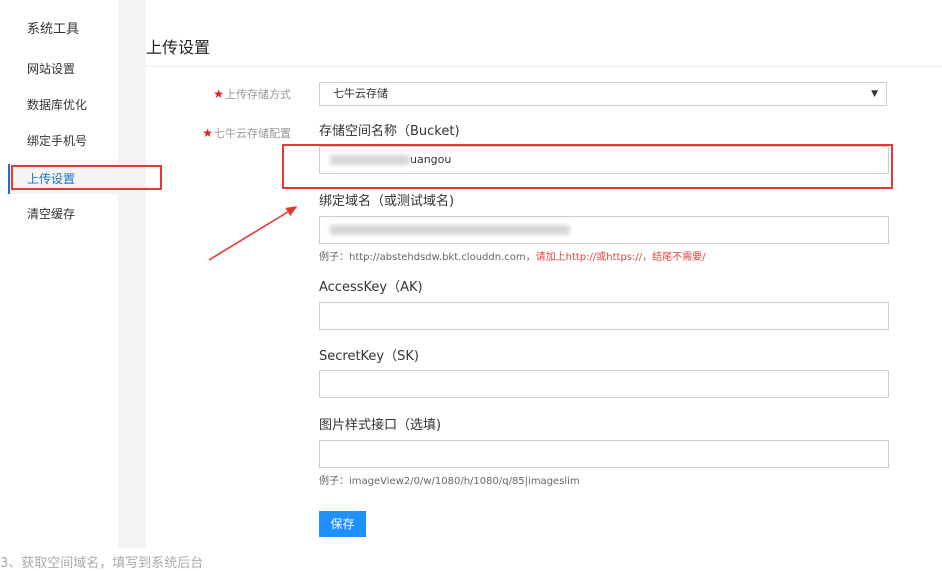  Describe the element at coordinates (63, 141) in the screenshot. I see `sidebar-item-bind-phone: 绑定手机号` at that location.